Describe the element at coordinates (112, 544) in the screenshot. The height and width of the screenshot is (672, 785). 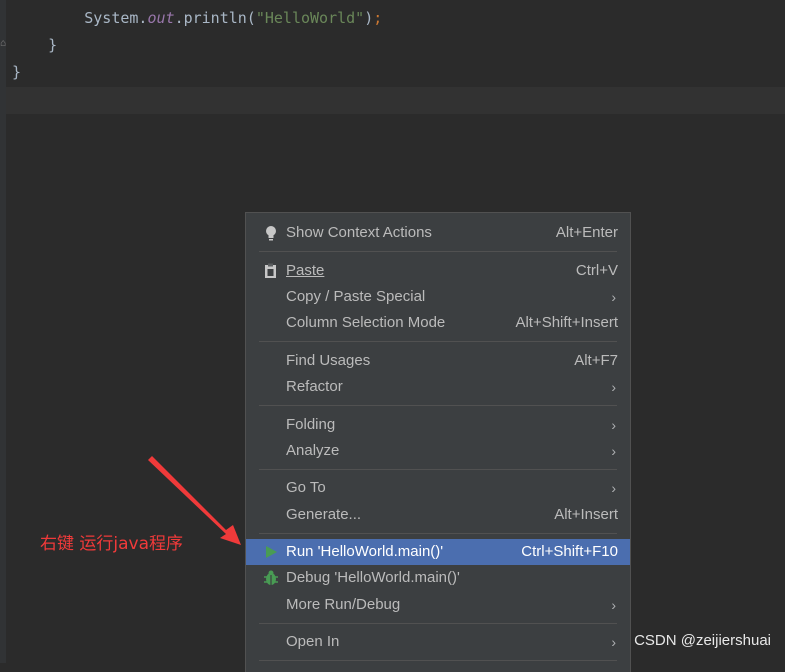
I see `annotation-text: 右键 运行java程序` at that location.